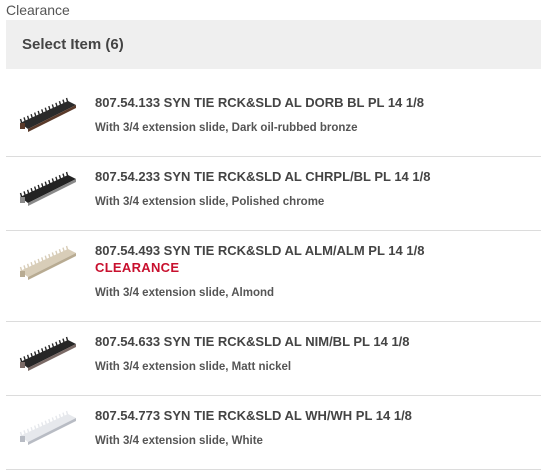 This screenshot has height=474, width=550. I want to click on select-item-header: Select Item (6), so click(273, 44).